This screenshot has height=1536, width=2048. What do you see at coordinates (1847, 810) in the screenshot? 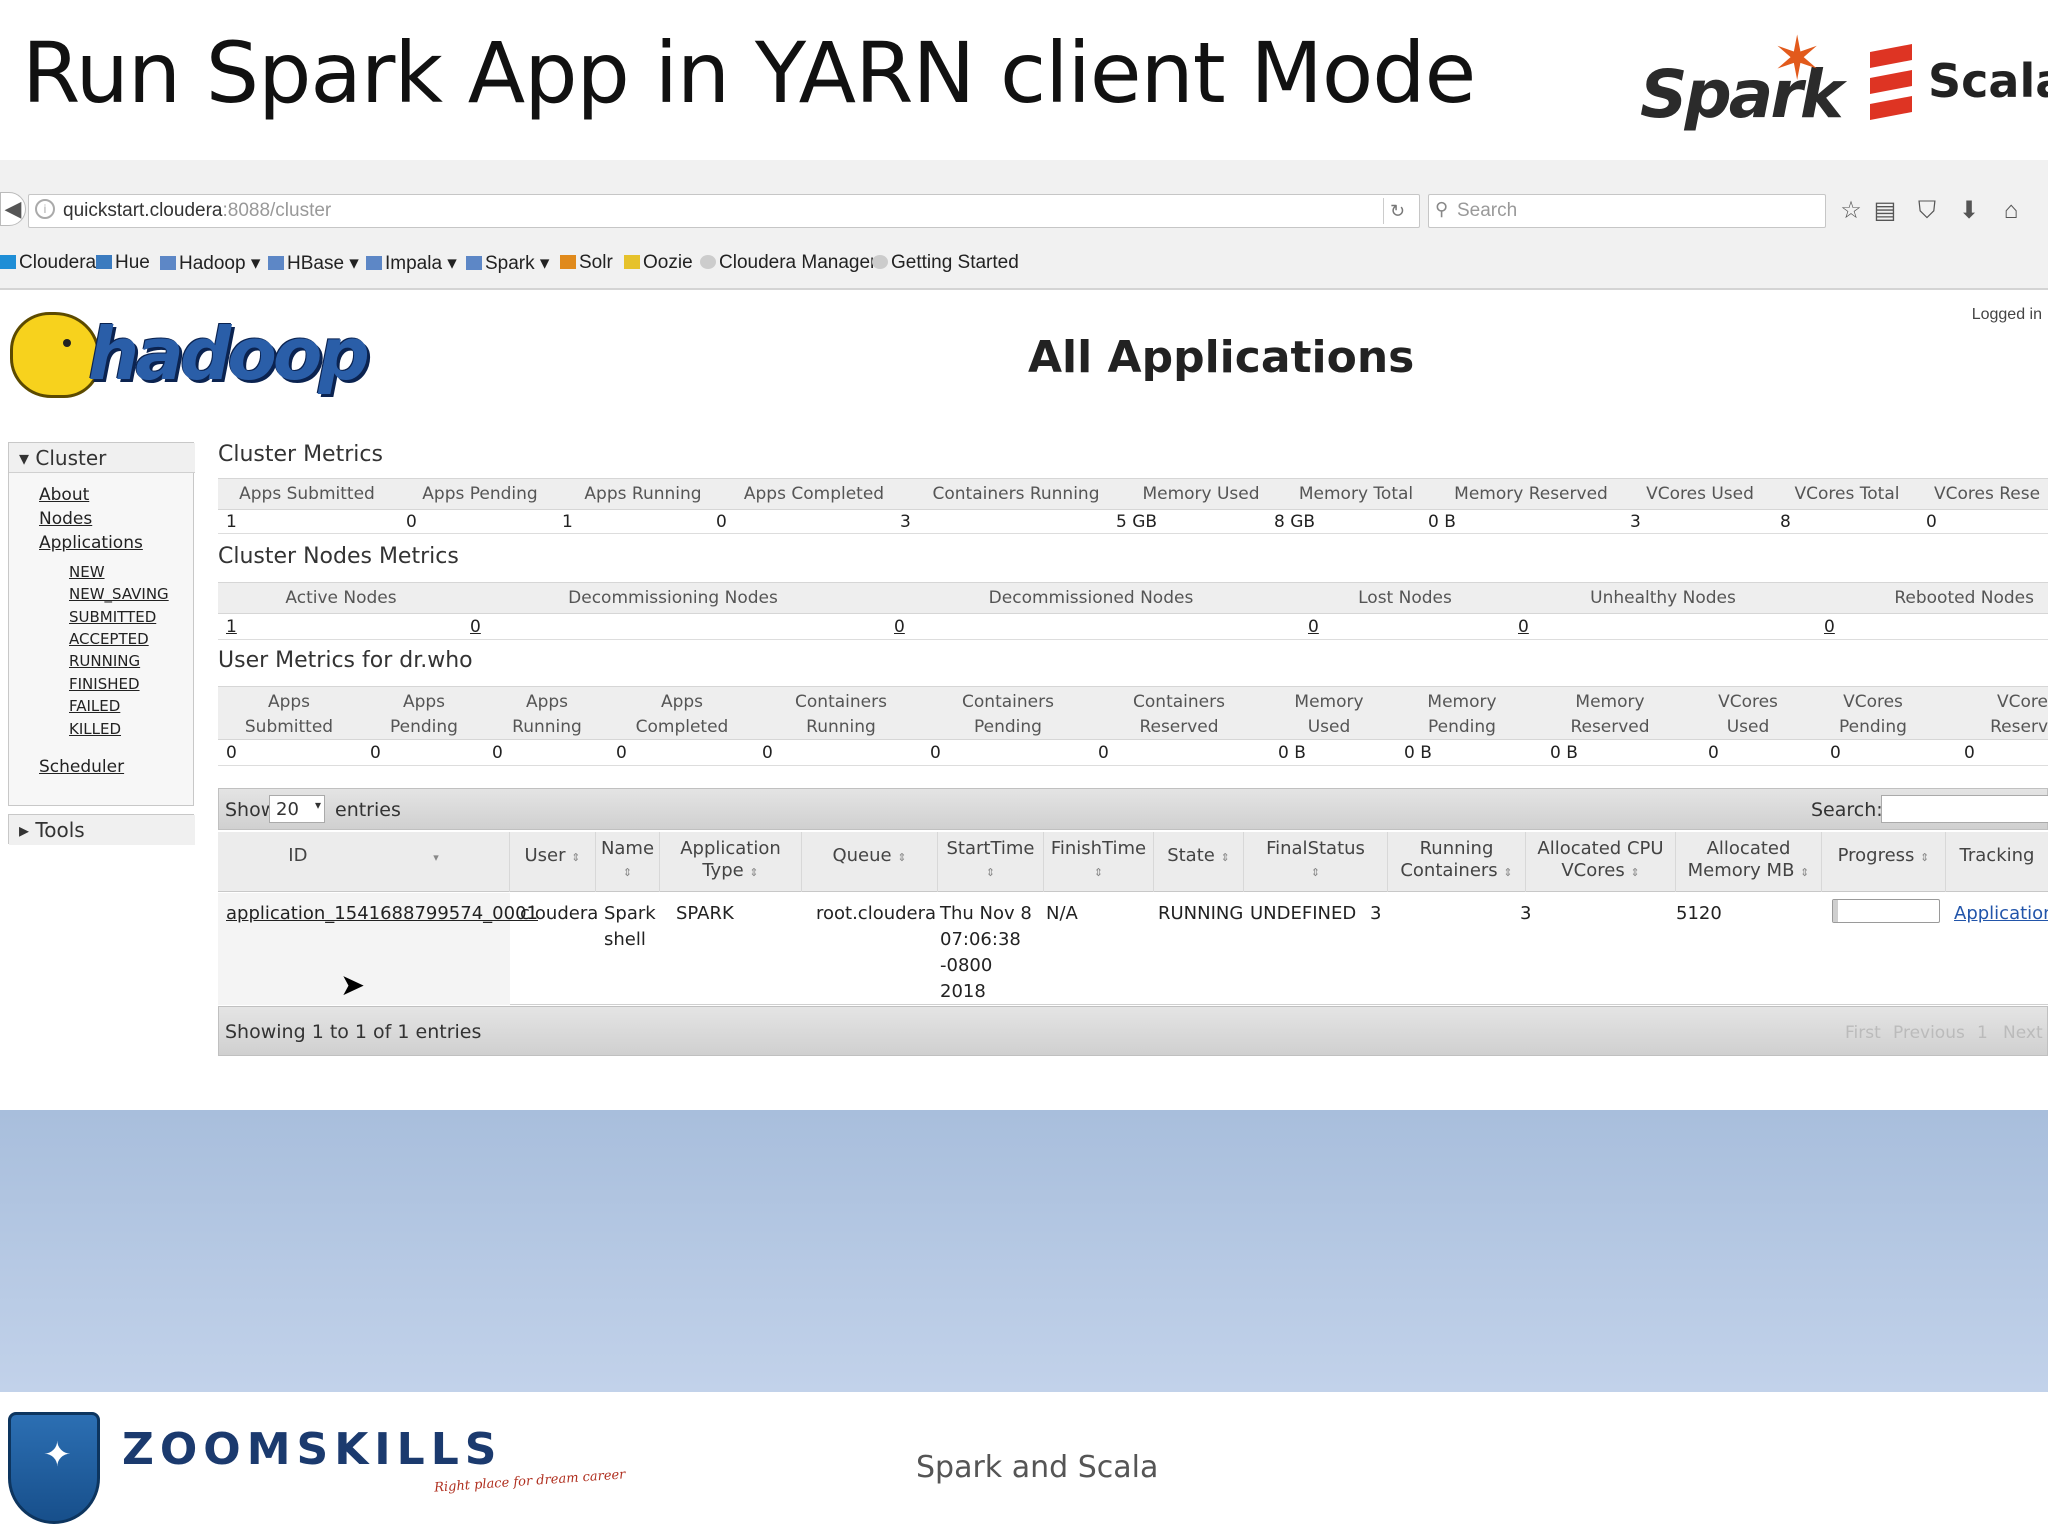
I see `table-search-label: Search:` at bounding box center [1847, 810].